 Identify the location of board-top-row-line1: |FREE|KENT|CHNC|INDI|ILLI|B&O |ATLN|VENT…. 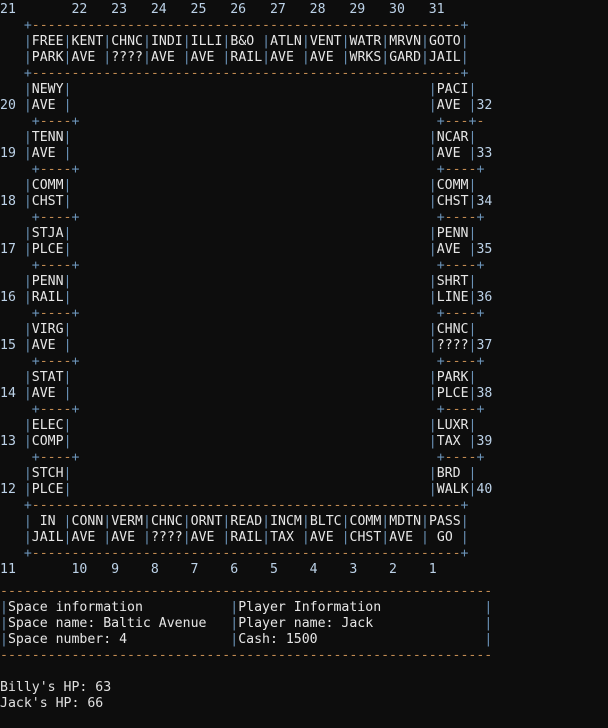
(246, 41).